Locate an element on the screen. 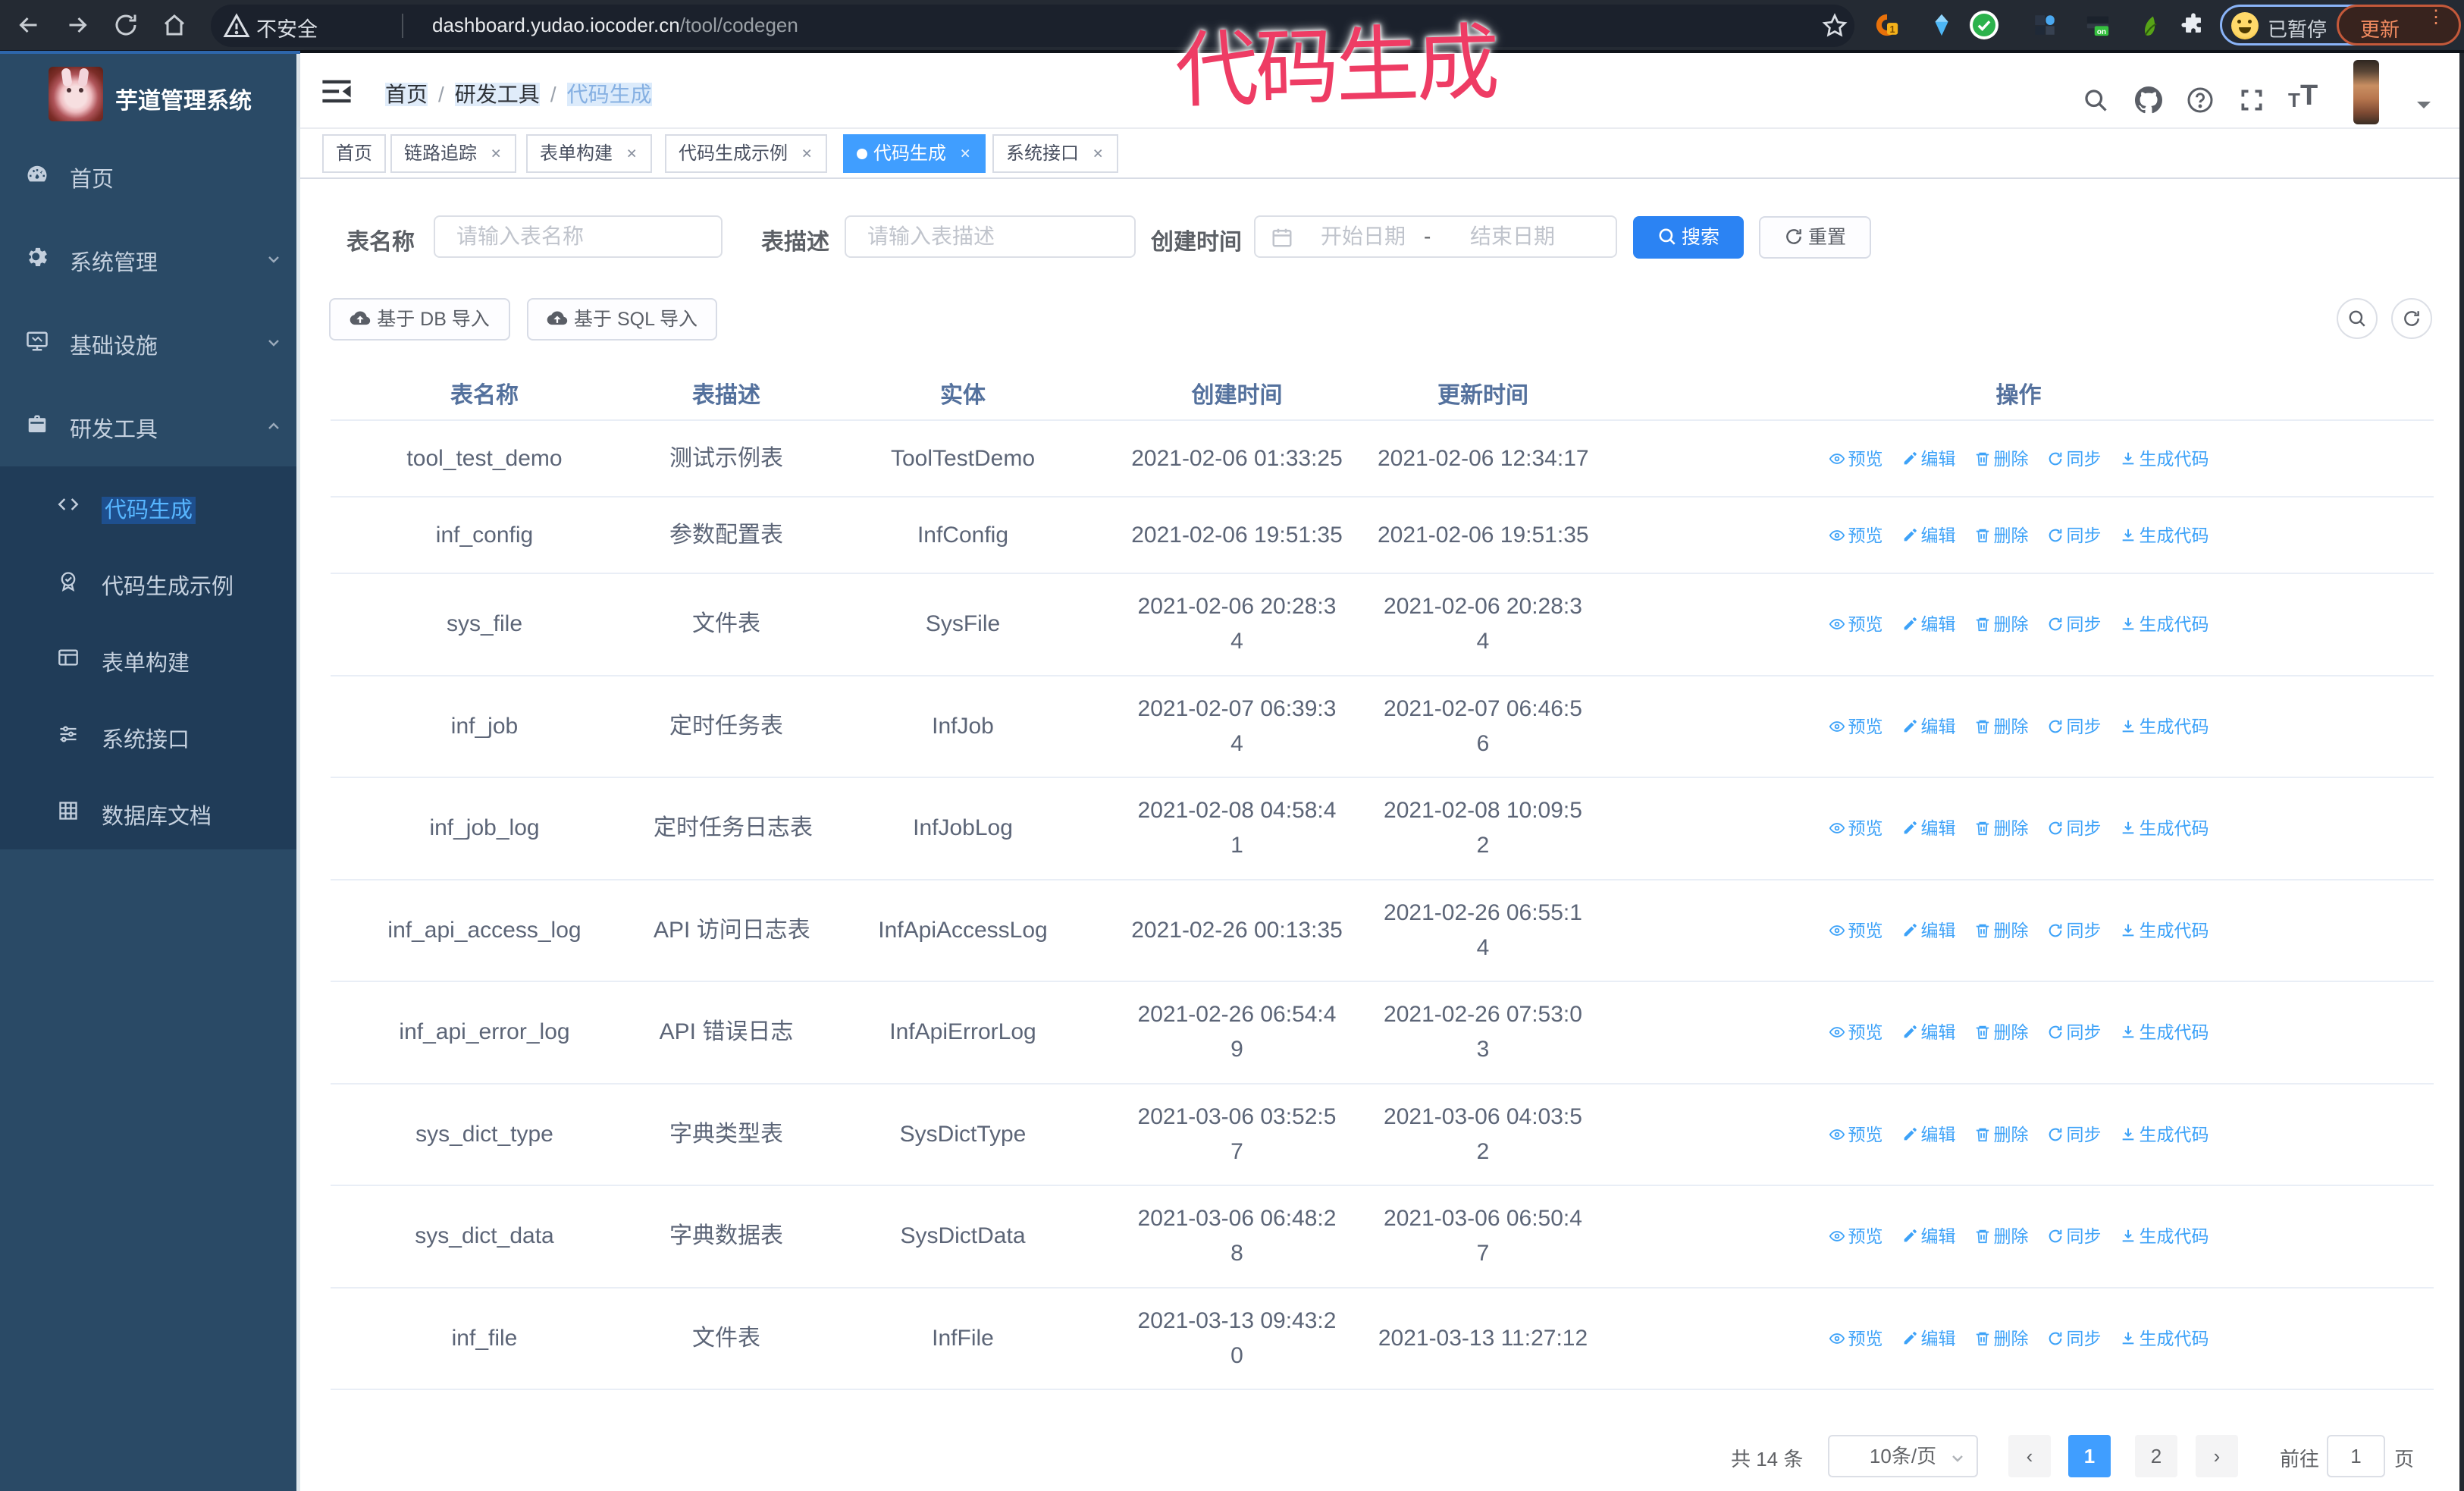 This screenshot has height=1491, width=2464. svg-text: 1 is located at coordinates (1893, 29).